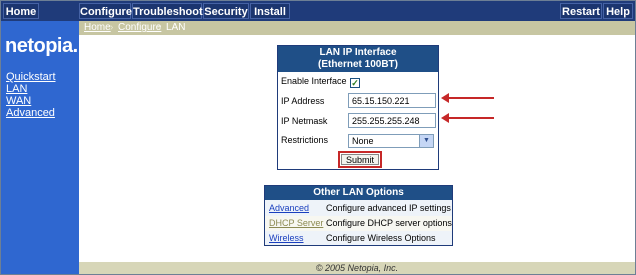 The width and height of the screenshot is (636, 275). What do you see at coordinates (581, 11) in the screenshot?
I see `nav-restart: Restart` at bounding box center [581, 11].